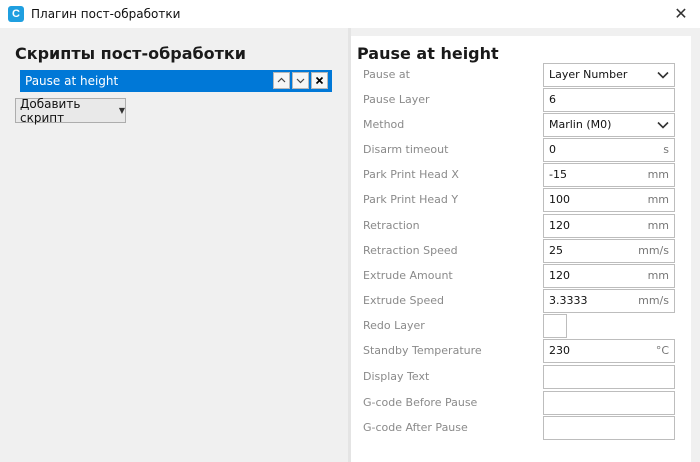 The width and height of the screenshot is (700, 462). I want to click on window-title: Плагин пост-обработки, so click(106, 14).